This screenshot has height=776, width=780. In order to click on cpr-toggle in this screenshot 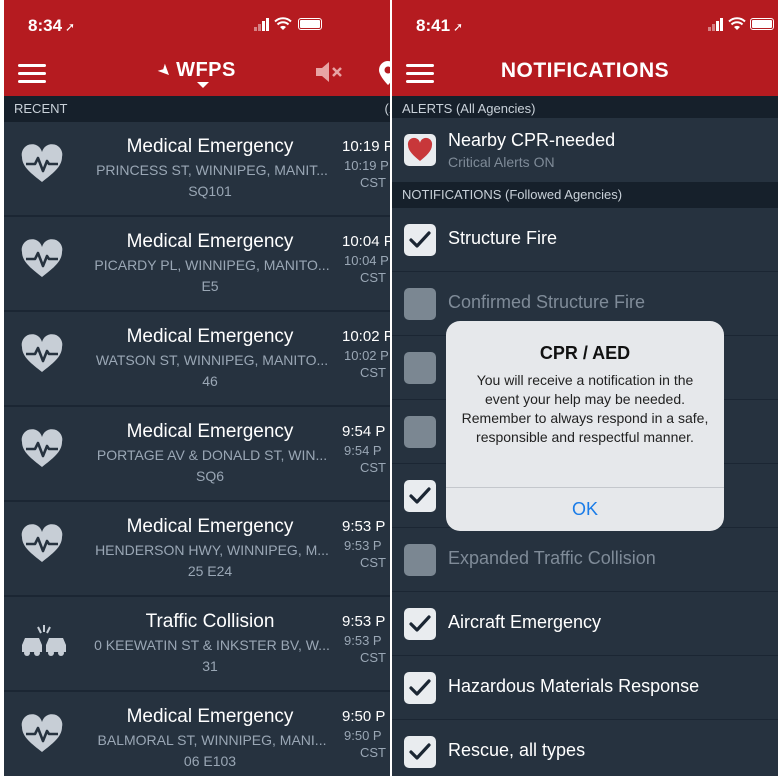, I will do `click(420, 150)`.